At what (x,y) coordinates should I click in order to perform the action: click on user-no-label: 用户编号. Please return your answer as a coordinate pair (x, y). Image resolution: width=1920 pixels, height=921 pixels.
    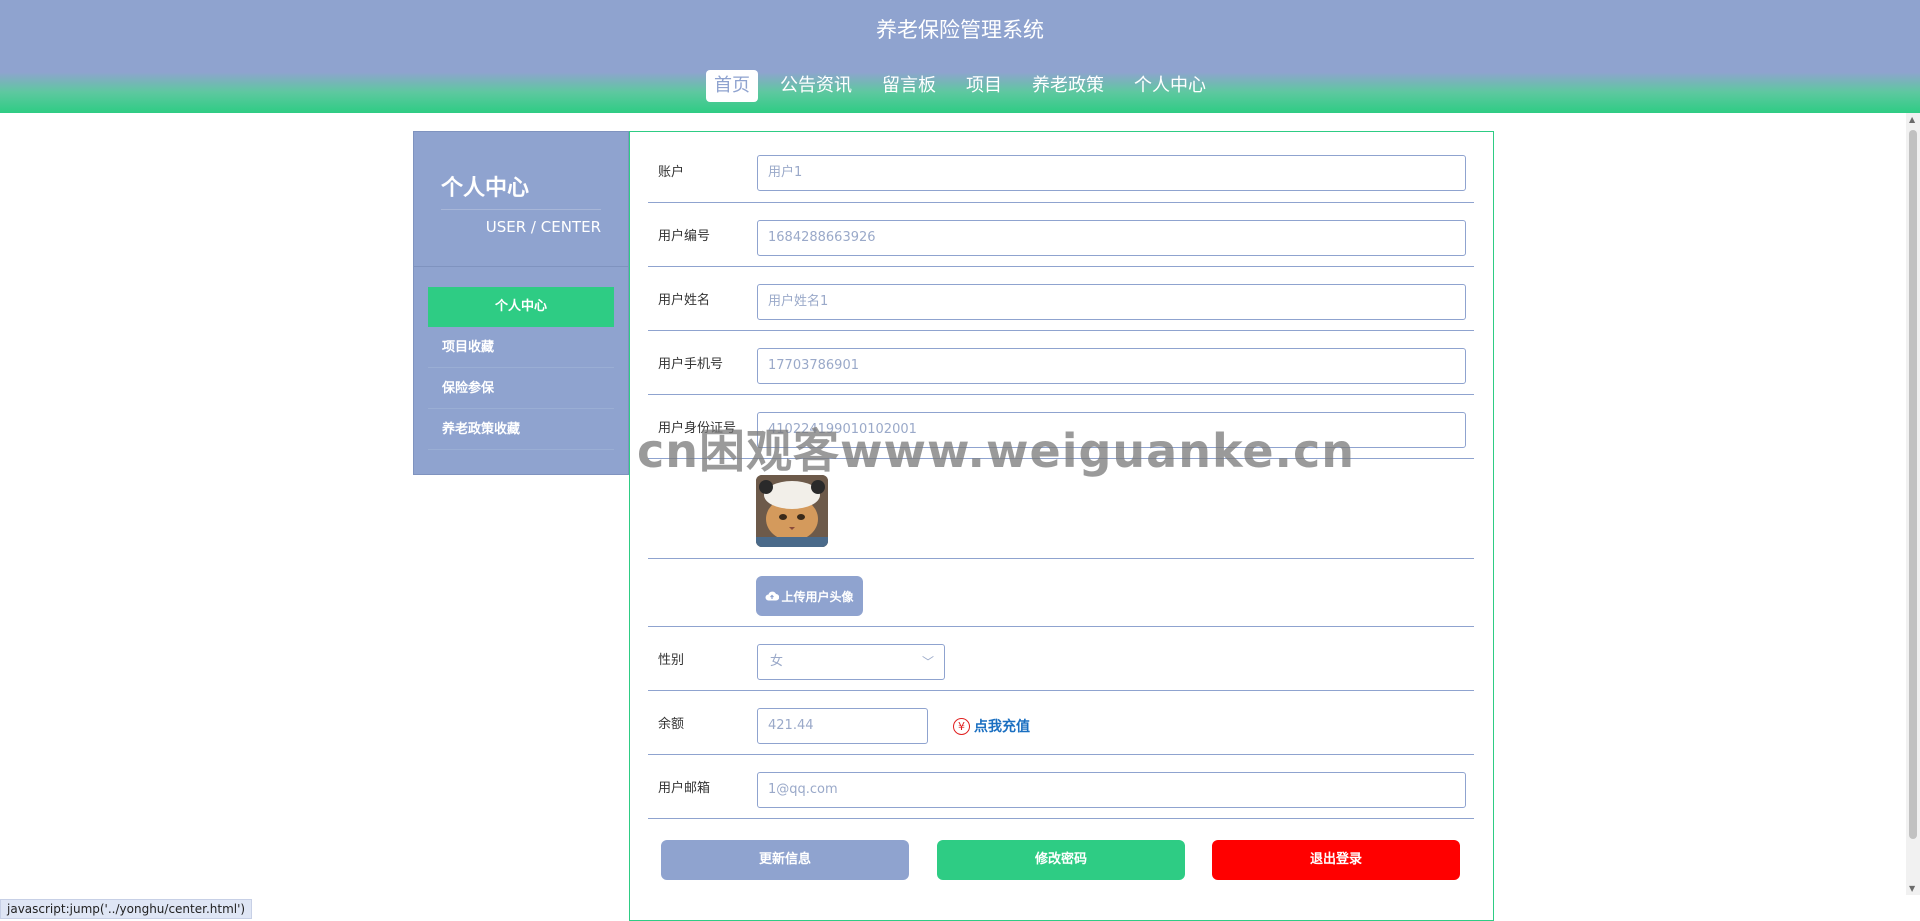
    Looking at the image, I should click on (684, 236).